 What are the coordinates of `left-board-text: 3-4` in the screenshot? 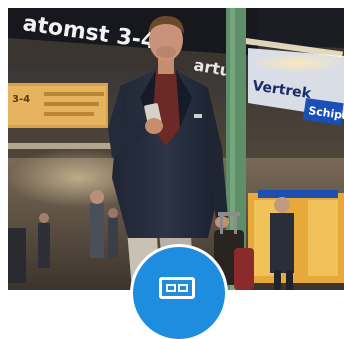 It's located at (21, 99).